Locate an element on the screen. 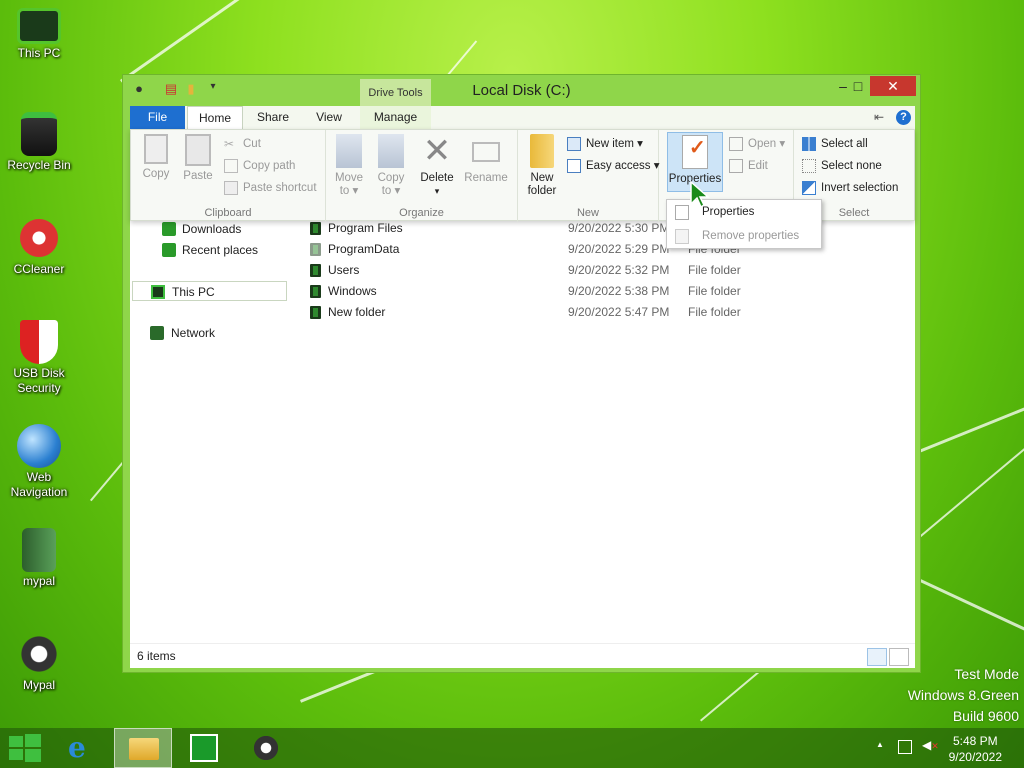  test-mode-watermark: Test Mode Windows 8.Green Build 9600 is located at coordinates (963, 695).